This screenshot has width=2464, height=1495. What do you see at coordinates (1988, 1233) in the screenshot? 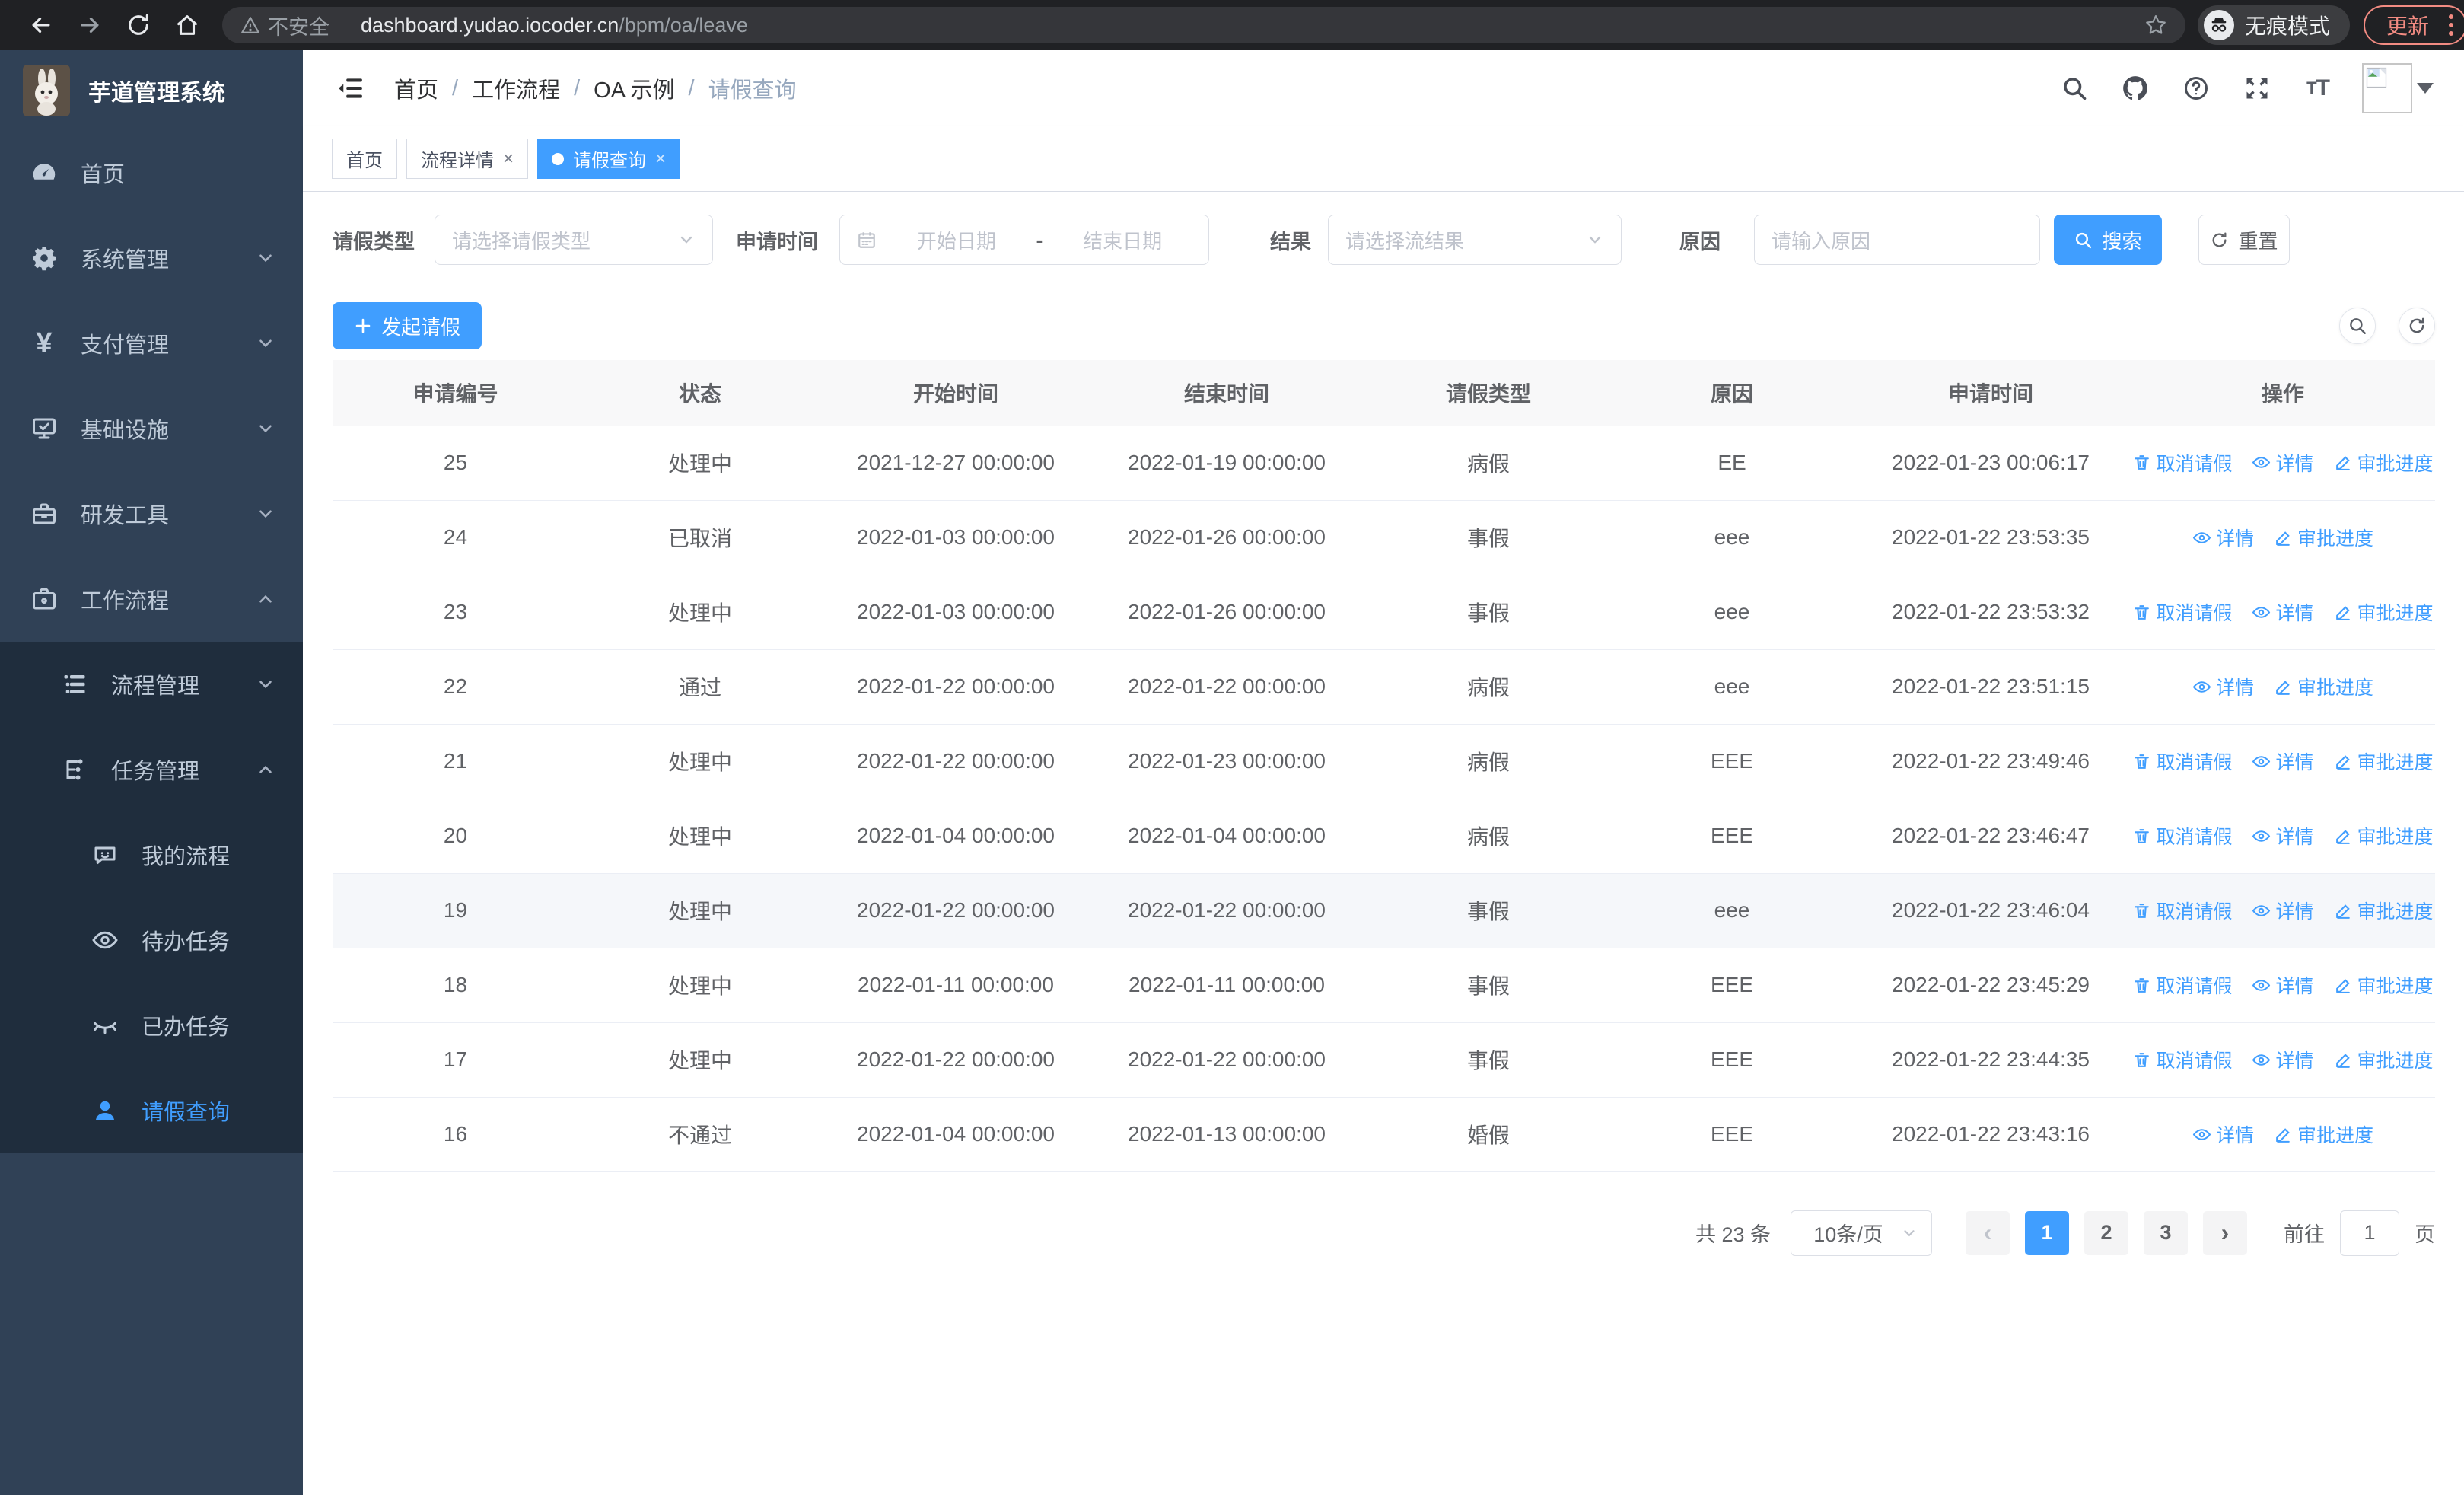
I see `prev-page-button: ‹` at bounding box center [1988, 1233].